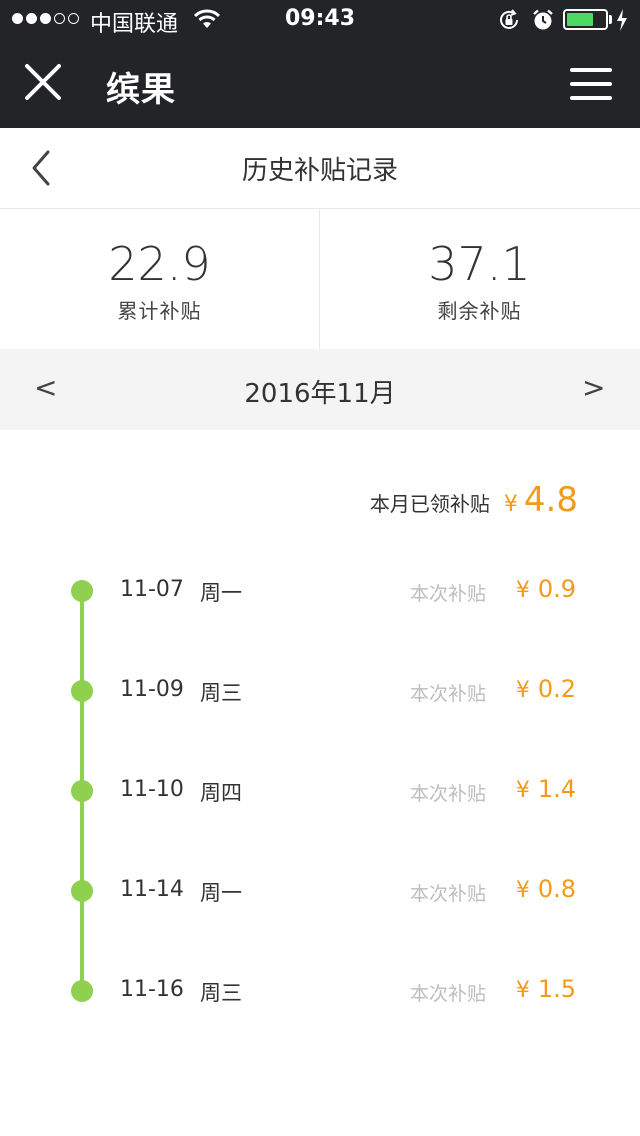 Image resolution: width=640 pixels, height=1136 pixels. What do you see at coordinates (556, 989) in the screenshot?
I see `record-amount-value: 1.5` at bounding box center [556, 989].